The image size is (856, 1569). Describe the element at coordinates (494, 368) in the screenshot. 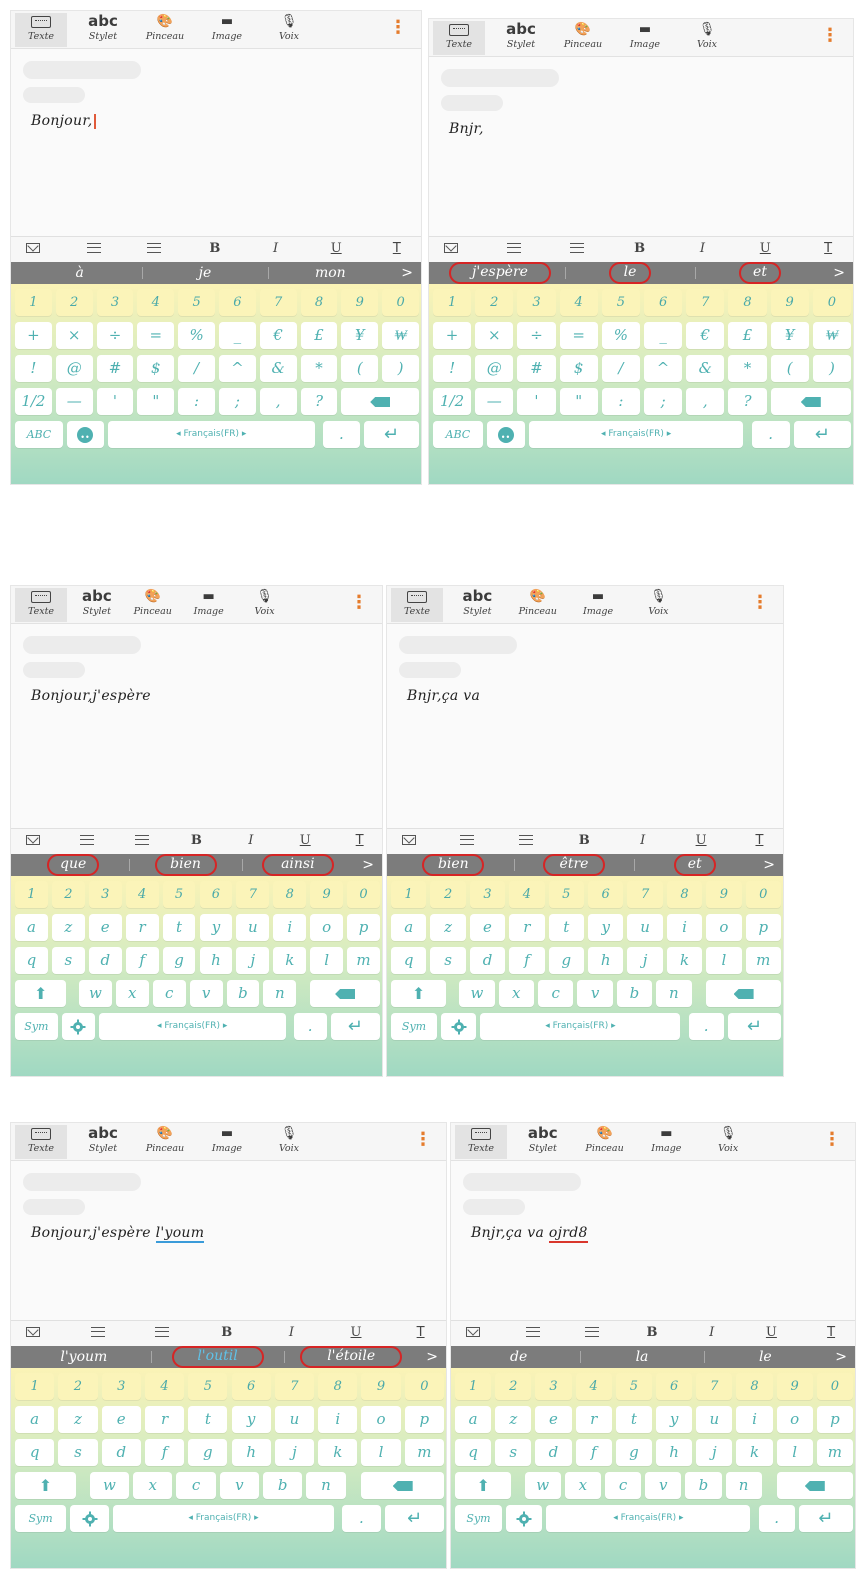

I see `symbol-key: @` at that location.